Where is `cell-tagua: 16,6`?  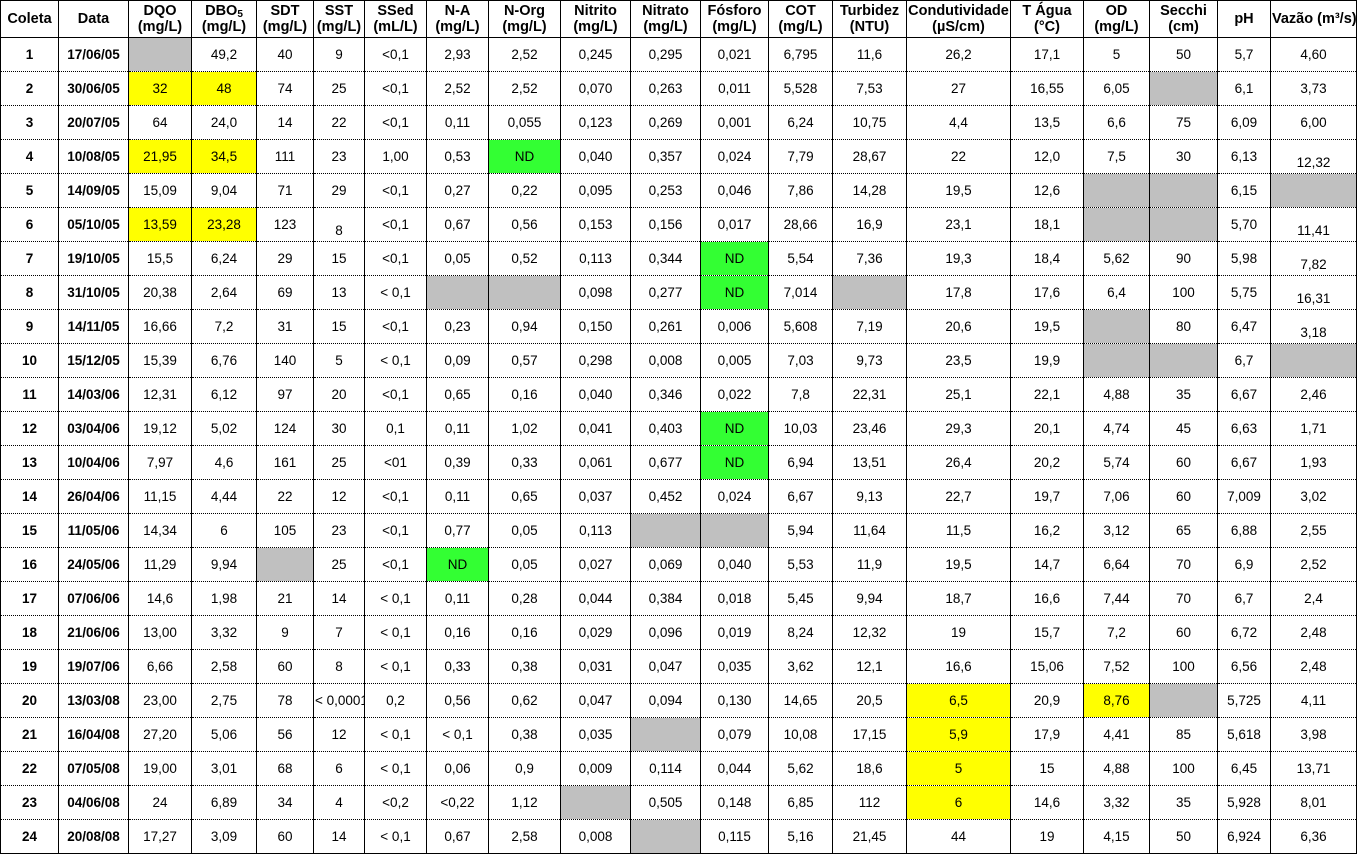
cell-tagua: 16,6 is located at coordinates (1047, 599).